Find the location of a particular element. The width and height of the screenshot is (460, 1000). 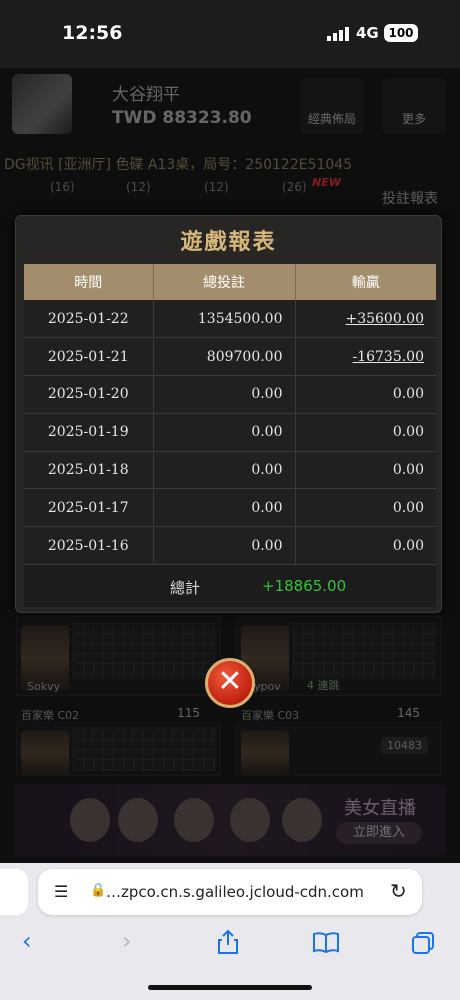

bet-cell: 1354500.00 is located at coordinates (224, 319).